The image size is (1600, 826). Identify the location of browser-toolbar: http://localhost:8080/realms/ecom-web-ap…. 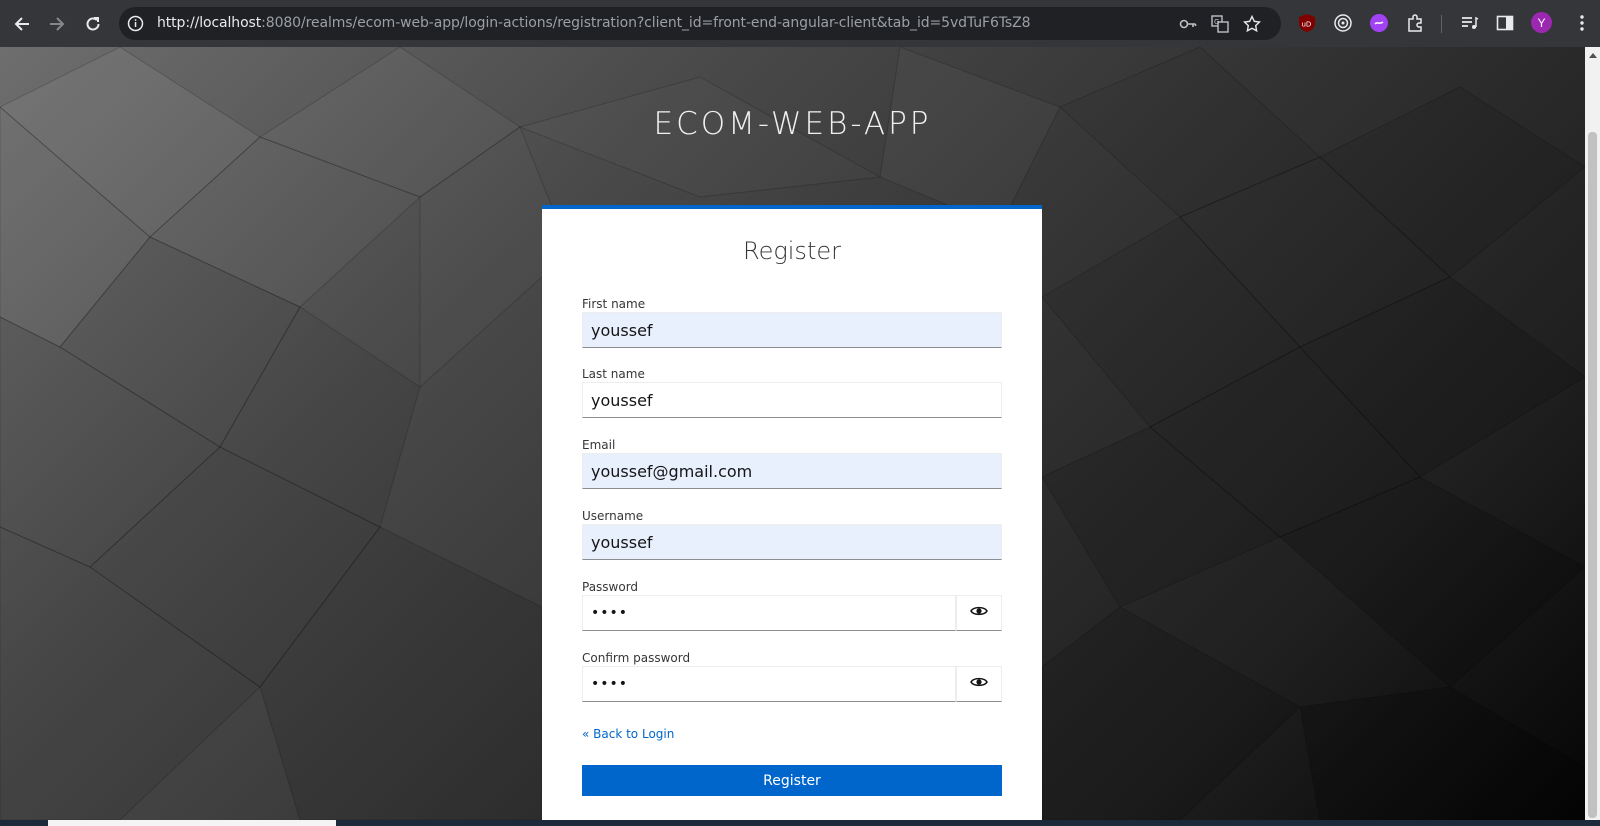
(800, 23).